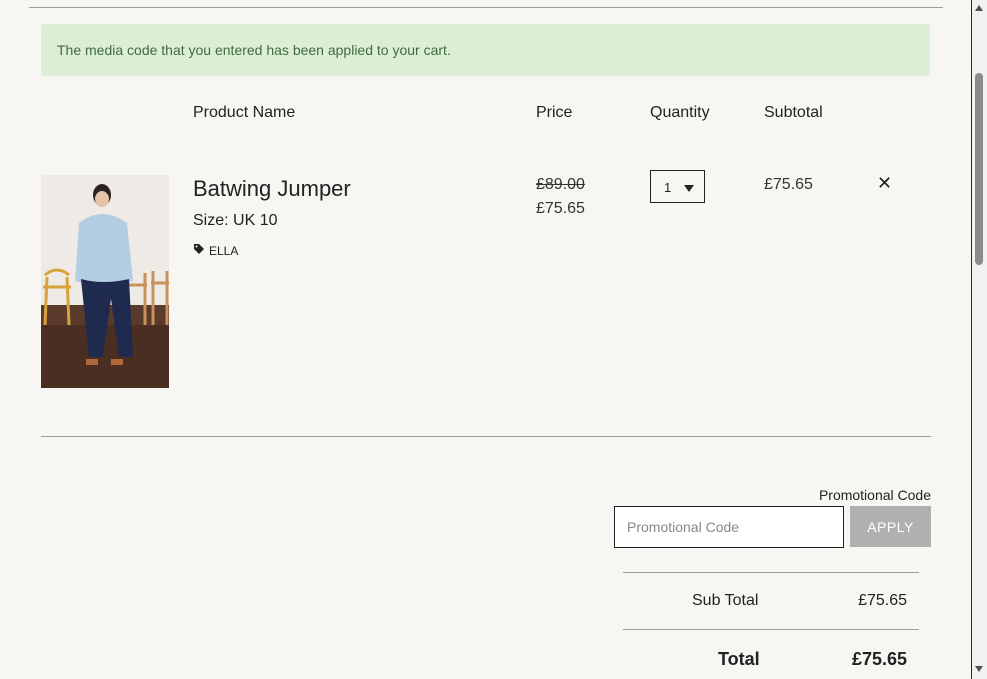 This screenshot has height=679, width=987. Describe the element at coordinates (771, 572) in the screenshot. I see `summary-divider-top` at that location.